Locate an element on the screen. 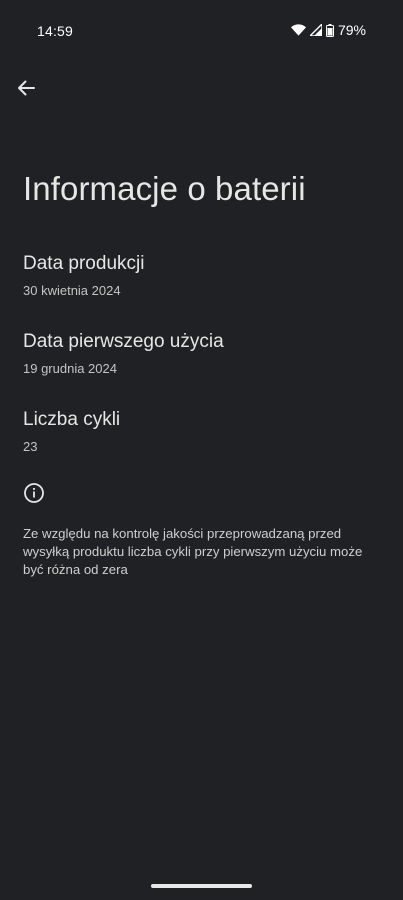  wifi-icon is located at coordinates (298, 30).